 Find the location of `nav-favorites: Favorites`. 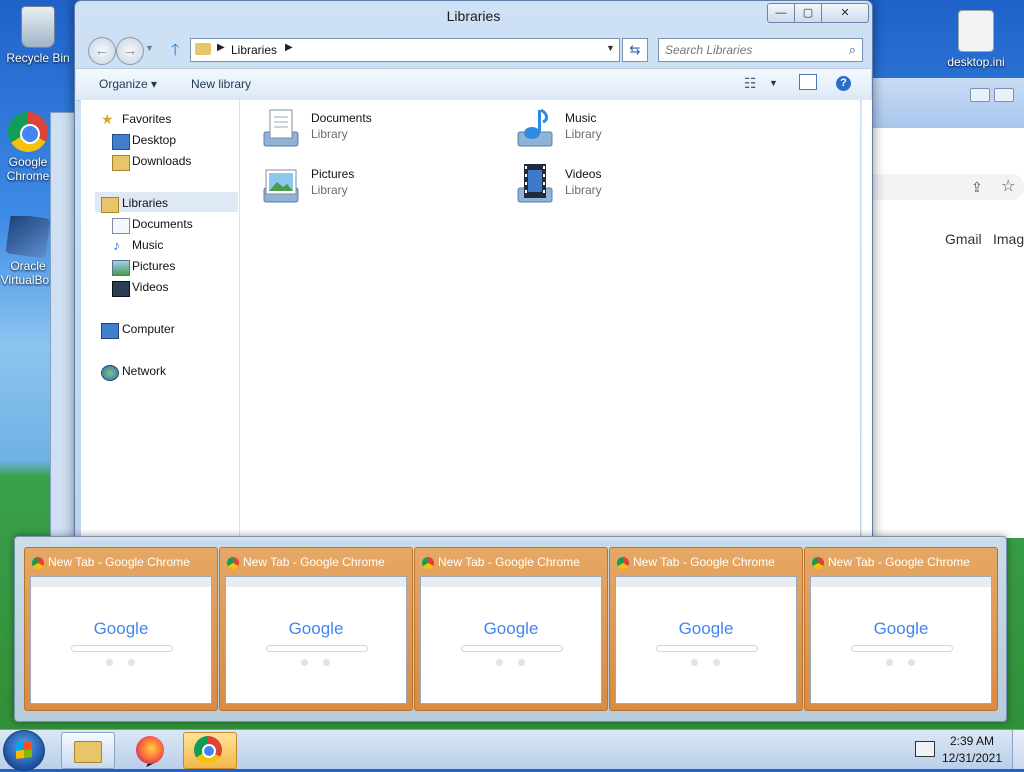

nav-favorites: Favorites is located at coordinates (146, 119).